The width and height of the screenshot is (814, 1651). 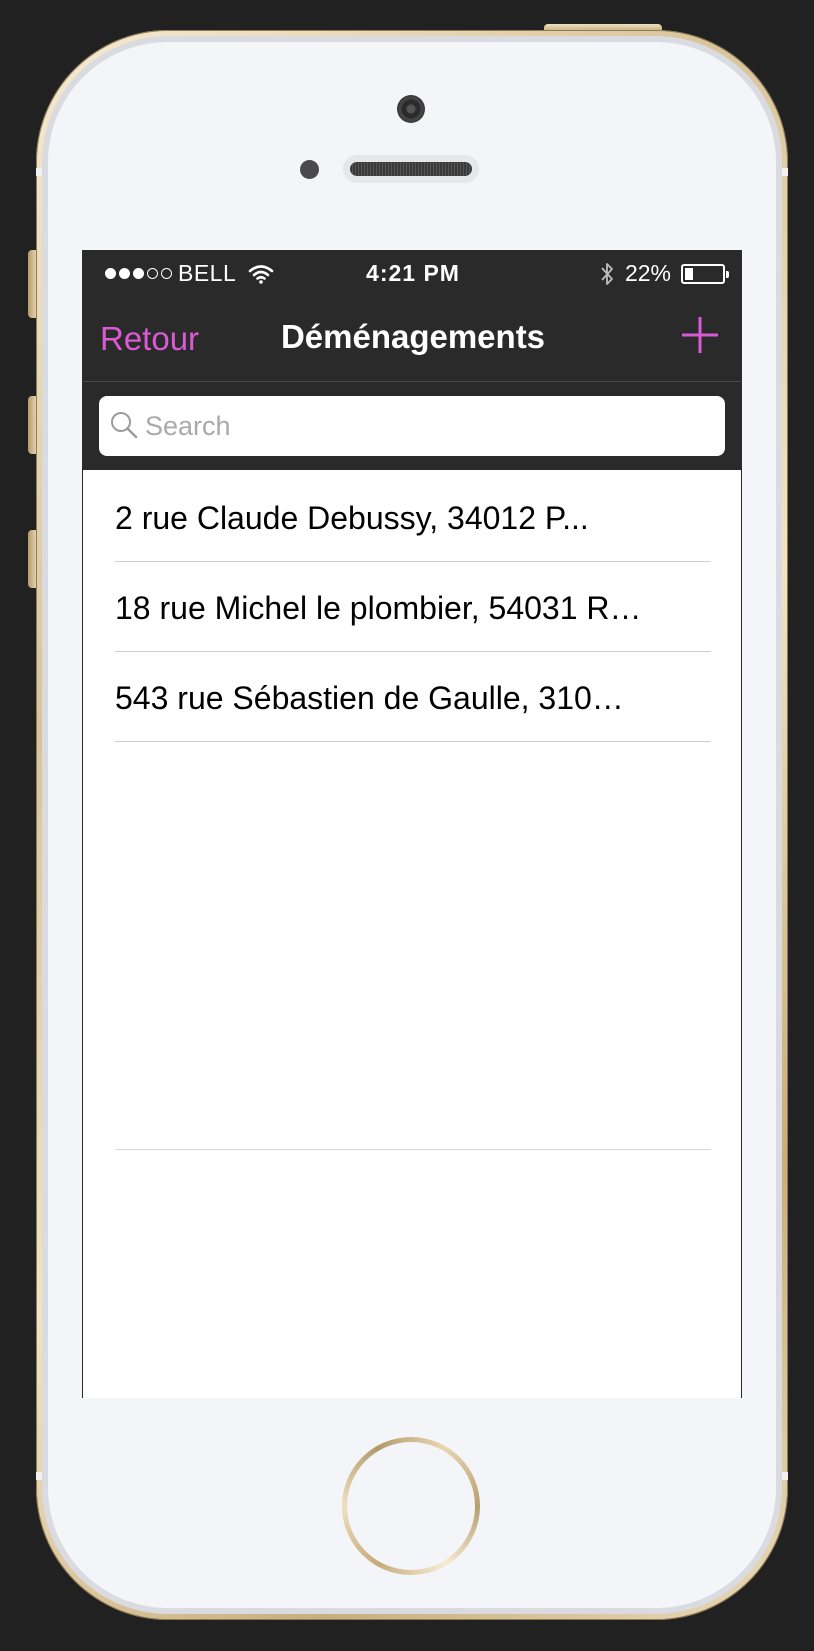 I want to click on screen-bottom-bezel, so click(x=412, y=1407).